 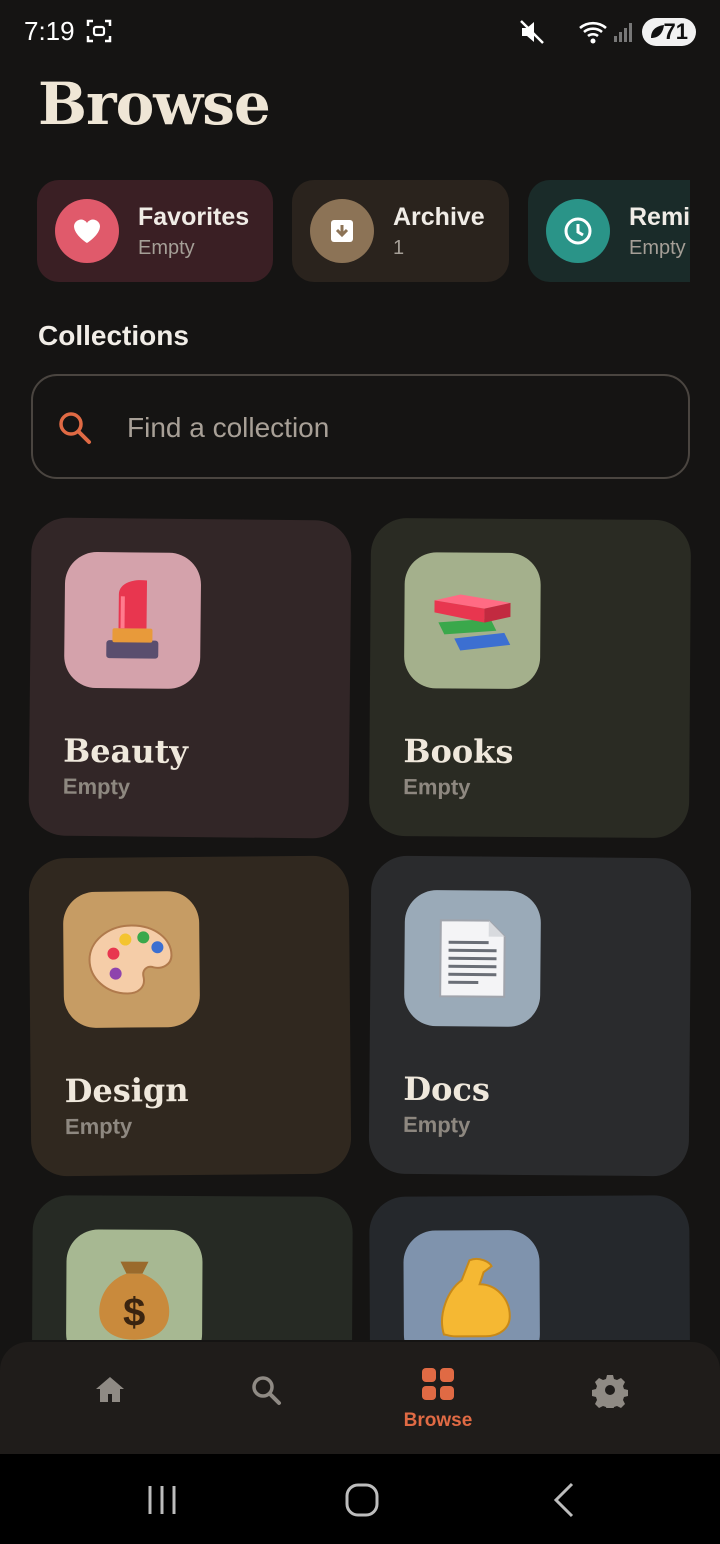 What do you see at coordinates (458, 751) in the screenshot?
I see `collection-title: Books` at bounding box center [458, 751].